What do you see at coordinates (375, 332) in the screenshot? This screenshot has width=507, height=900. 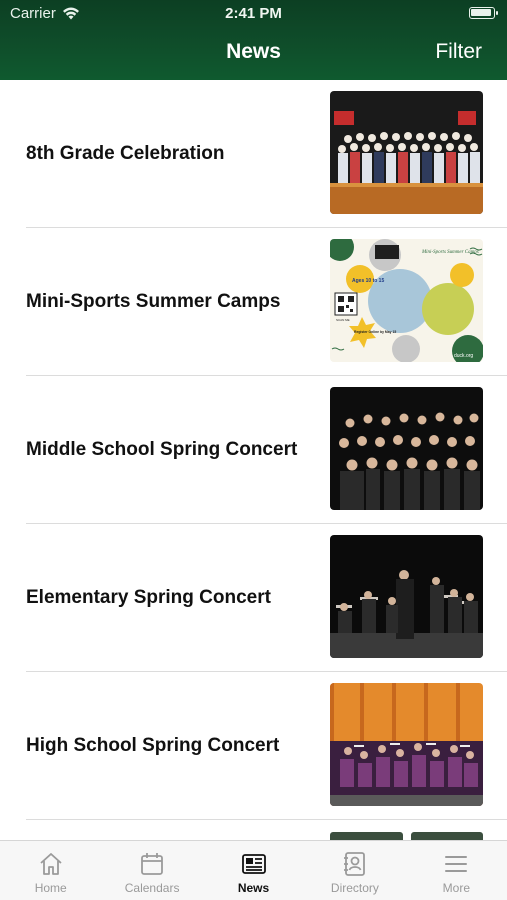 I see `flyer-register: Register Online by May 15` at bounding box center [375, 332].